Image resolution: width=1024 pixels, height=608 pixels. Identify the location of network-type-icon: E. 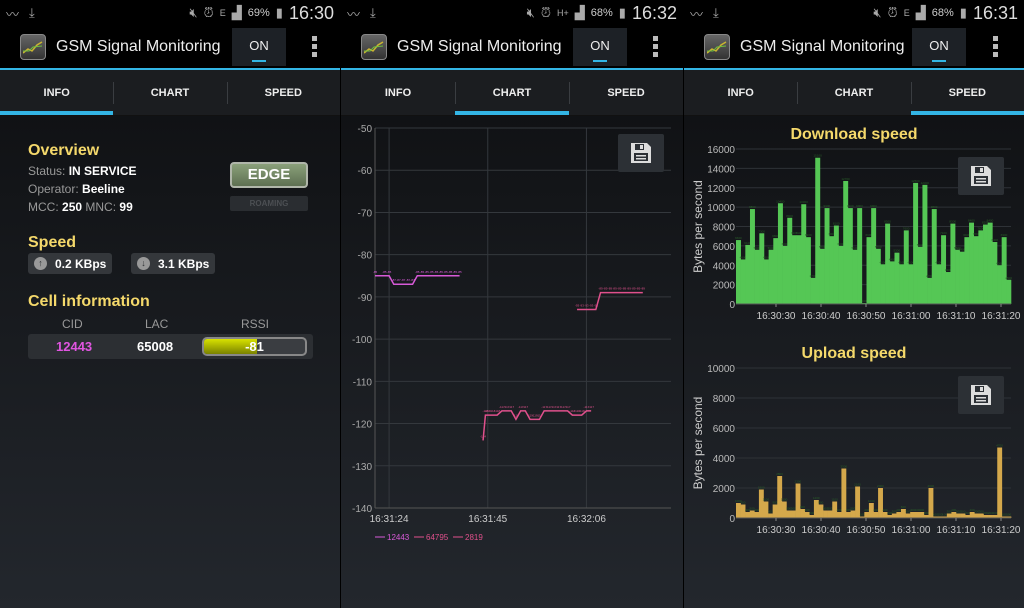
(222, 13).